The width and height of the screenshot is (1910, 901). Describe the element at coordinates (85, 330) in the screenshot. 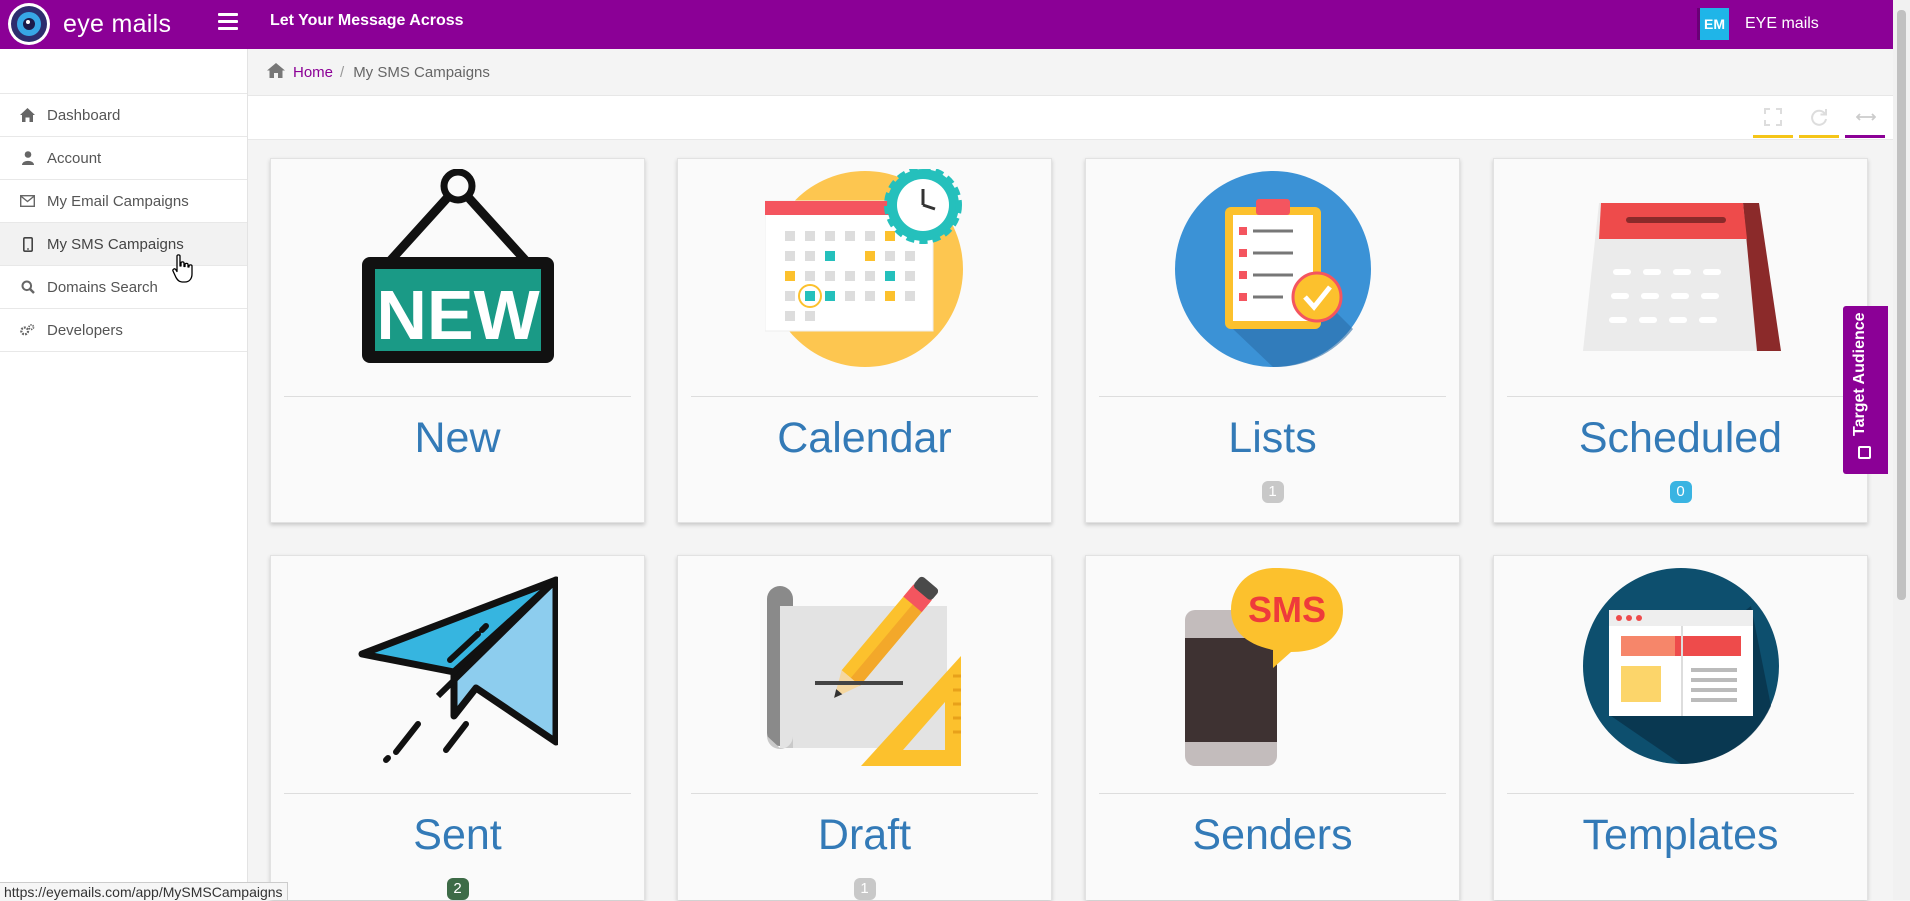

I see `sidebar-item-label: Developers` at that location.